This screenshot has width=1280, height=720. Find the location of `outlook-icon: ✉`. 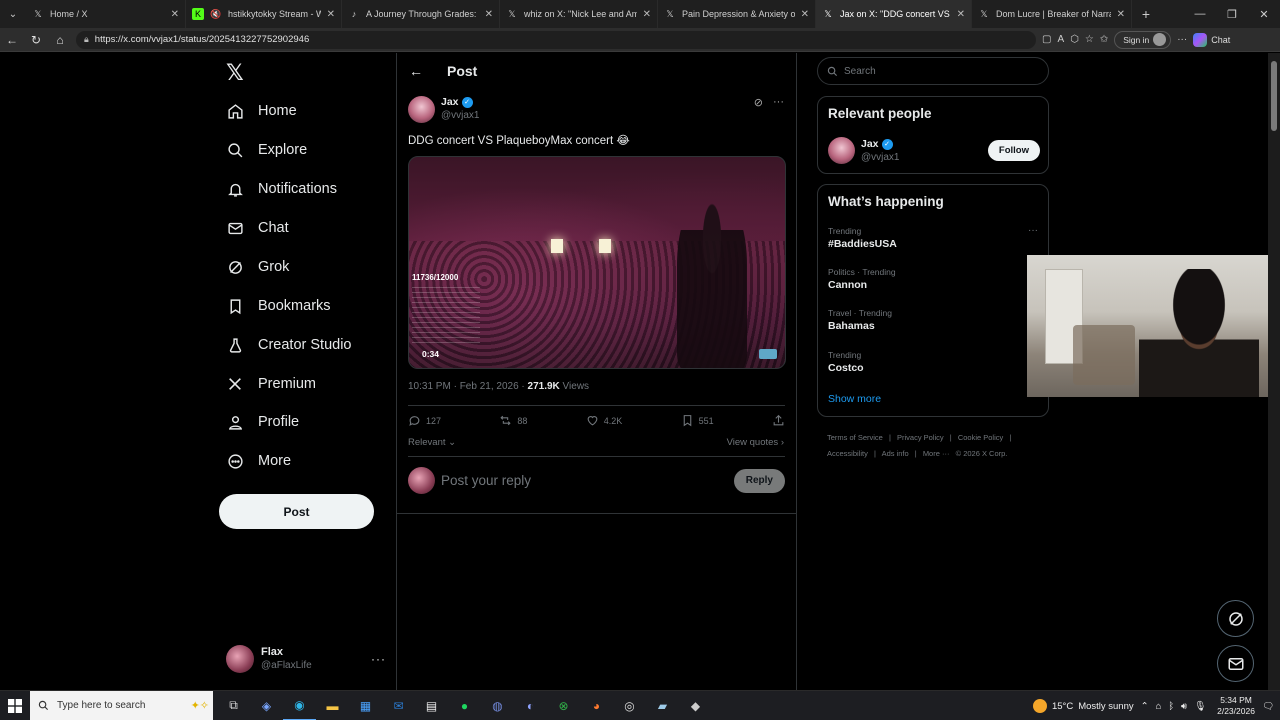

outlook-icon: ✉ is located at coordinates (398, 705).